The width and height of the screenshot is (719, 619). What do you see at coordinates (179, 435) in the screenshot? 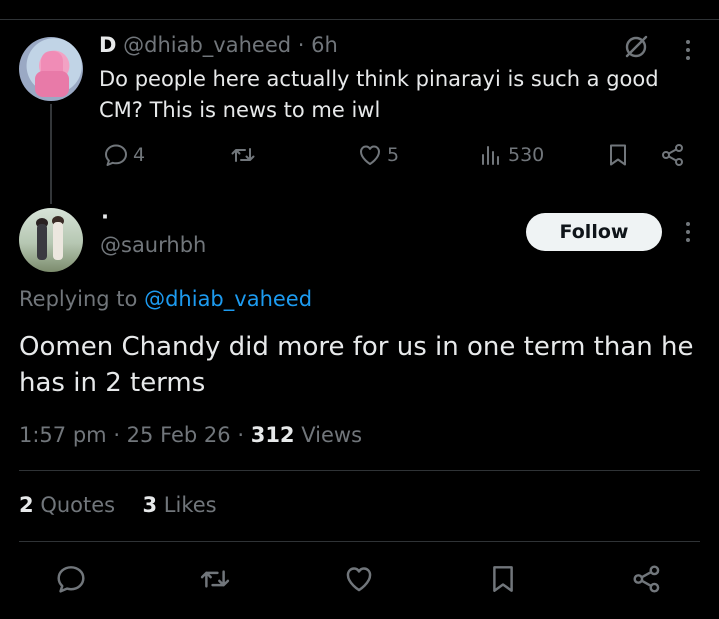
I see `tweet-date: 25 Feb 26` at bounding box center [179, 435].